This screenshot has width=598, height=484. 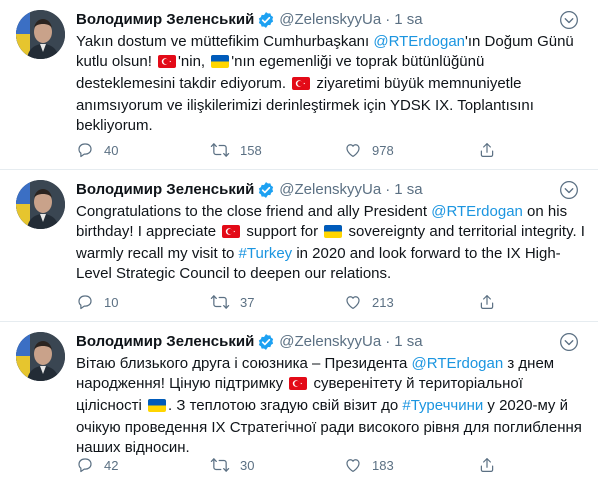 I want to click on reply-count: 42, so click(x=111, y=465).